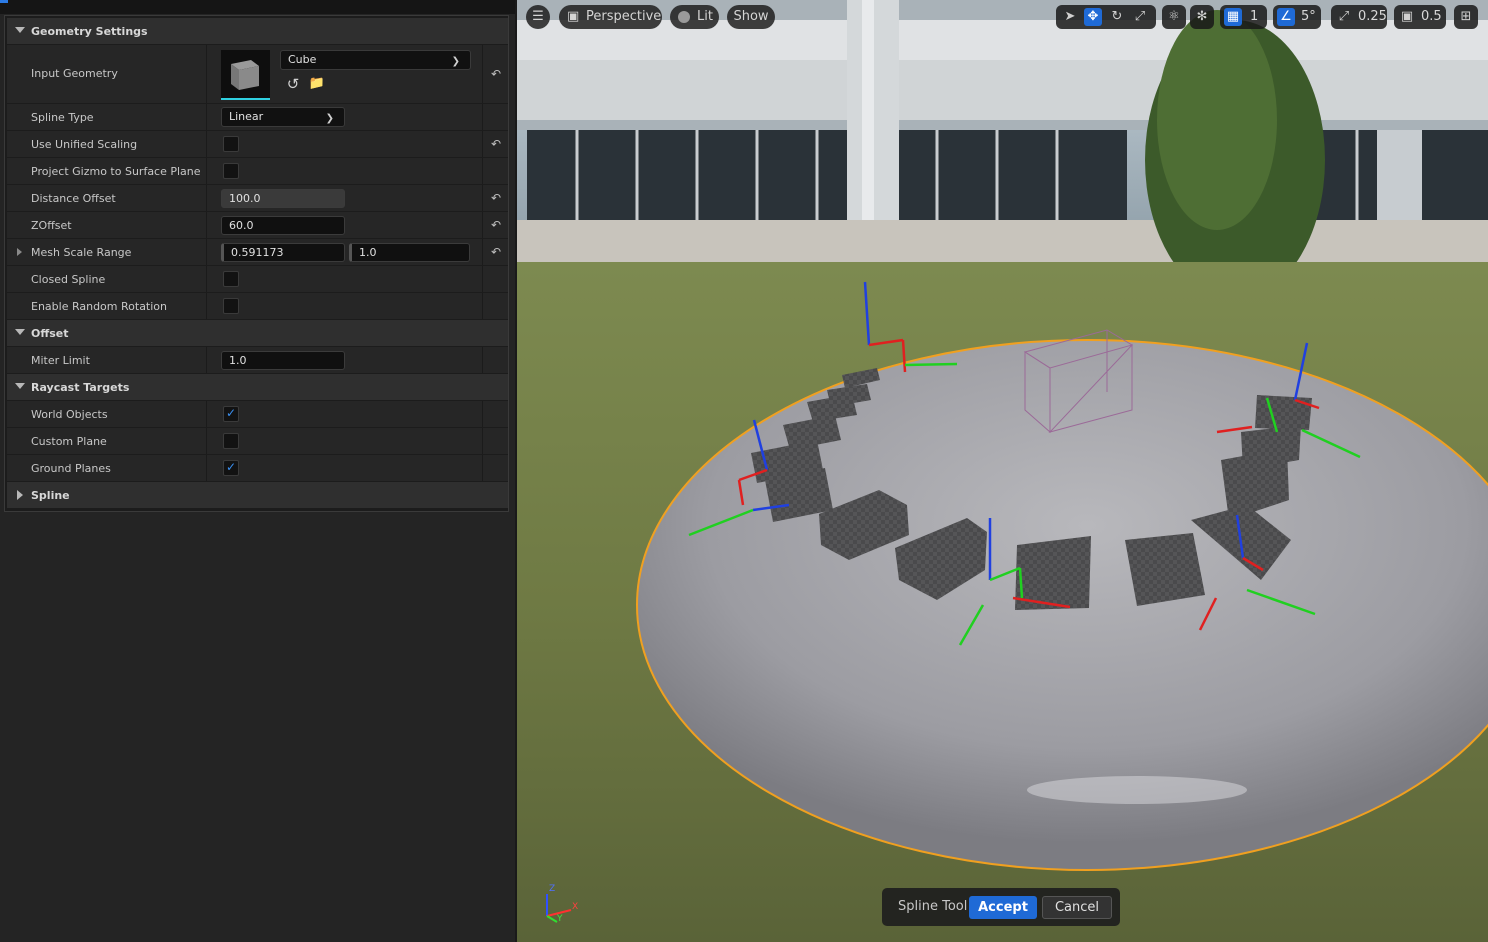 The width and height of the screenshot is (1488, 942). I want to click on mesh-thumbnail, so click(245, 75).